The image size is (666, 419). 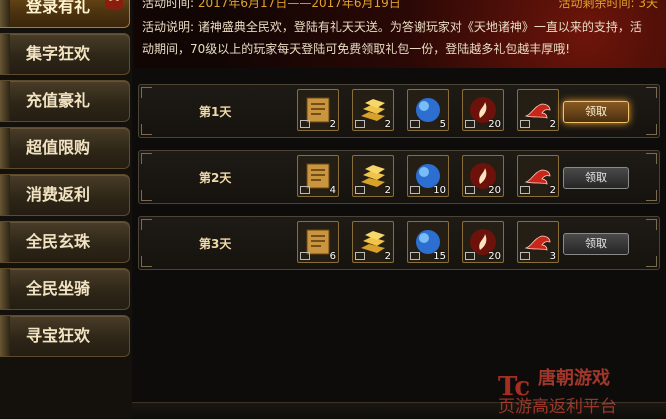 What do you see at coordinates (442, 124) in the screenshot?
I see `item-count: 5` at bounding box center [442, 124].